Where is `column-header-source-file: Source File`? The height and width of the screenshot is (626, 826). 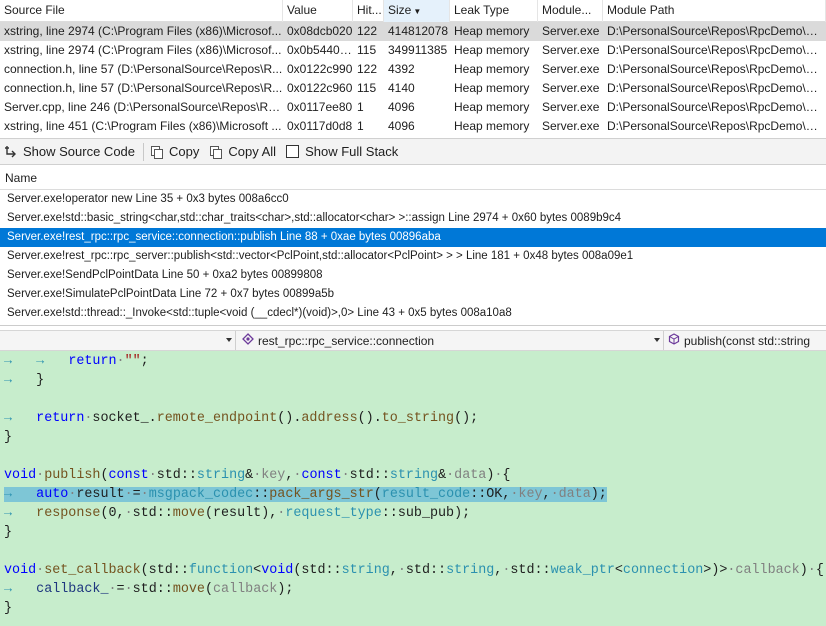
column-header-source-file: Source File is located at coordinates (141, 11).